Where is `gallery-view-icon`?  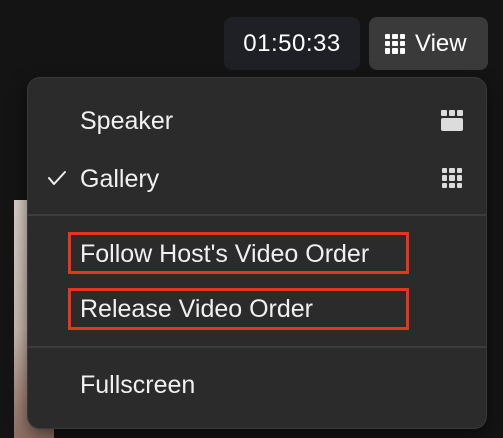
gallery-view-icon is located at coordinates (452, 178).